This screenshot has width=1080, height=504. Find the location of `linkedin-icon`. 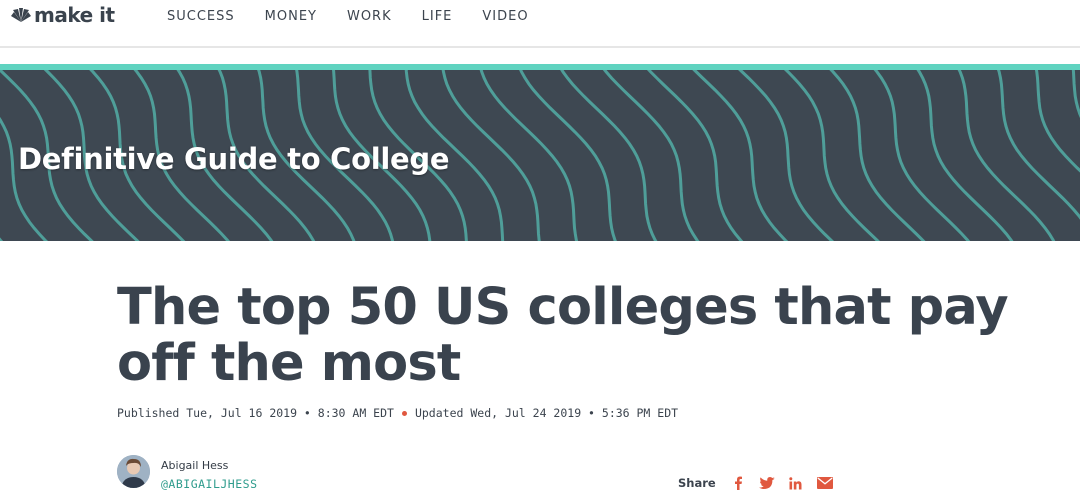

linkedin-icon is located at coordinates (796, 483).